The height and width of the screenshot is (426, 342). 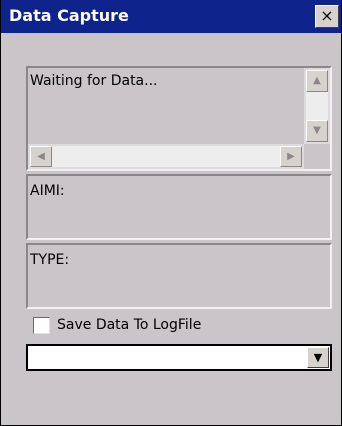 I want to click on scroll-down-button: ▼, so click(x=317, y=131).